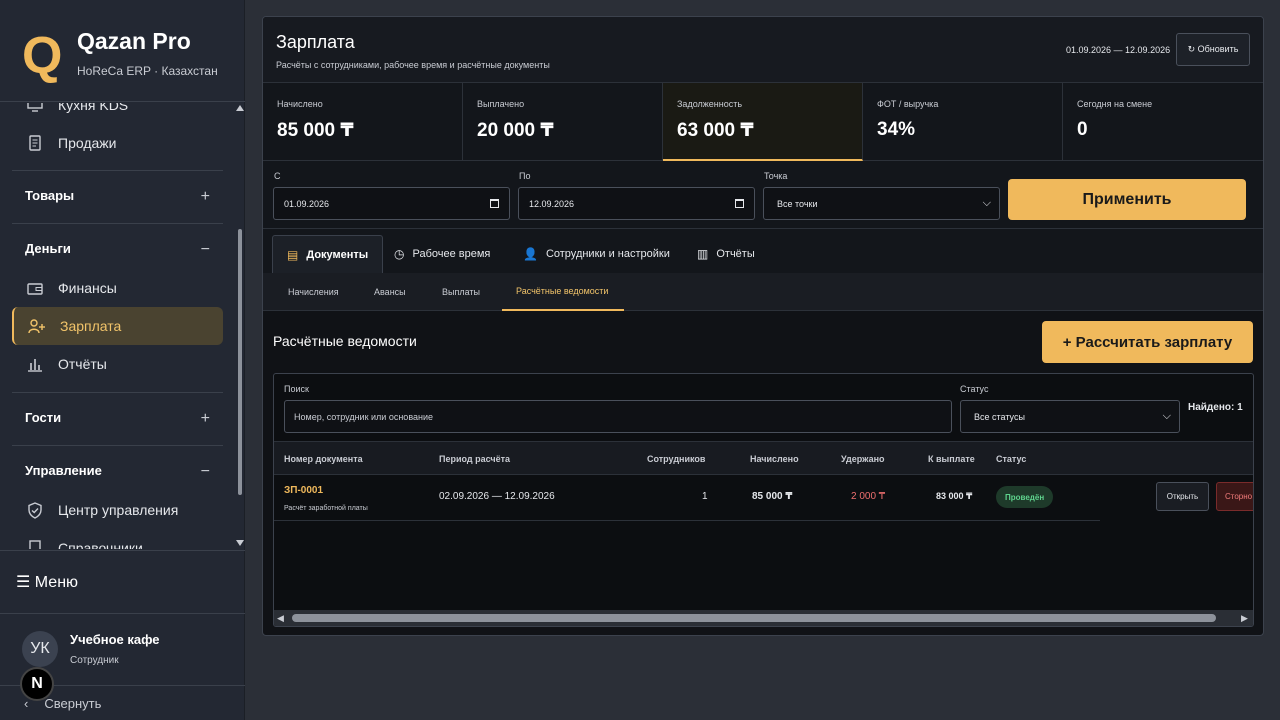 This screenshot has height=720, width=1280. What do you see at coordinates (1244, 618) in the screenshot?
I see `scroll-right-icon: ▶` at bounding box center [1244, 618].